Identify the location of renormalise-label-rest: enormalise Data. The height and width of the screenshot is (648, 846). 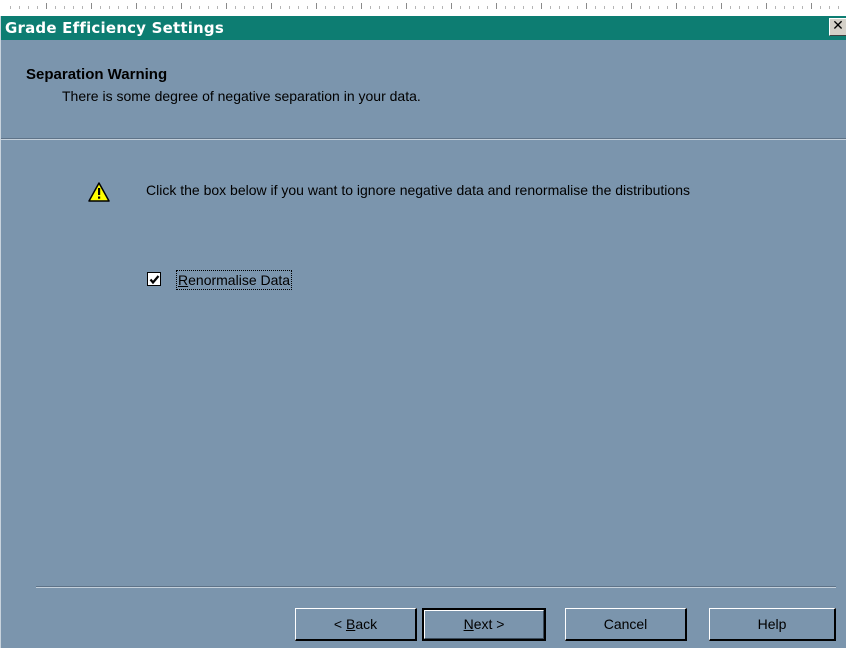
(239, 280).